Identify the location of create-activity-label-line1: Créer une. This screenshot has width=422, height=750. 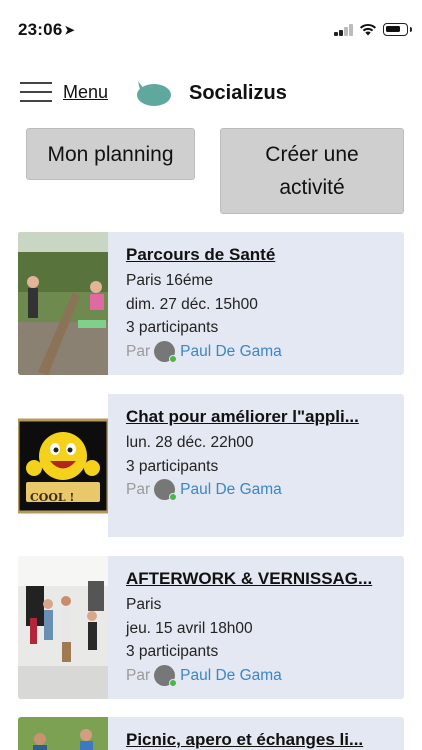
(312, 154).